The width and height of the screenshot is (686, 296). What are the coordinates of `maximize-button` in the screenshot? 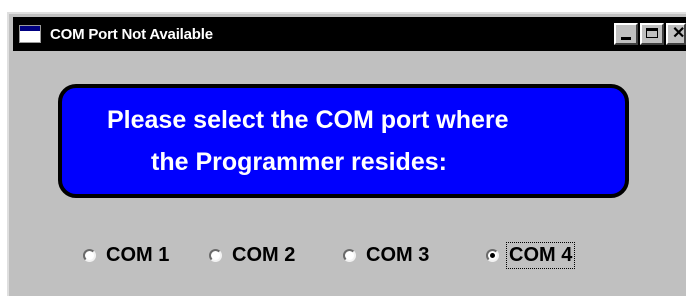 It's located at (652, 34).